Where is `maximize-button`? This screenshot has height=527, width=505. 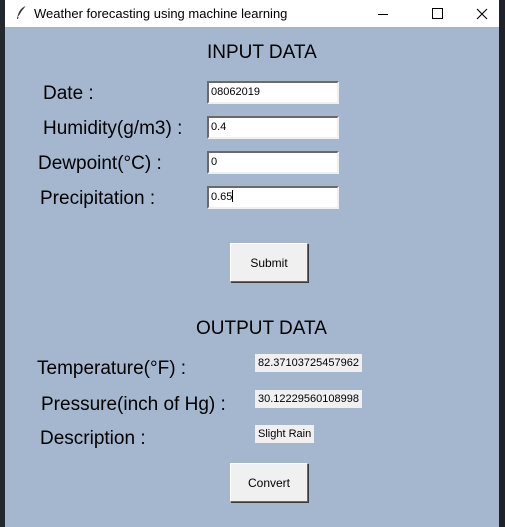
maximize-button is located at coordinates (437, 13).